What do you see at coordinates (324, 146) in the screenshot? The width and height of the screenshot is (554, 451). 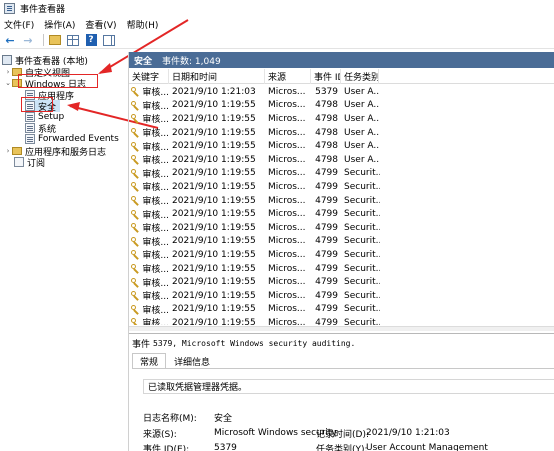 I see `cell-event-id: 4798` at bounding box center [324, 146].